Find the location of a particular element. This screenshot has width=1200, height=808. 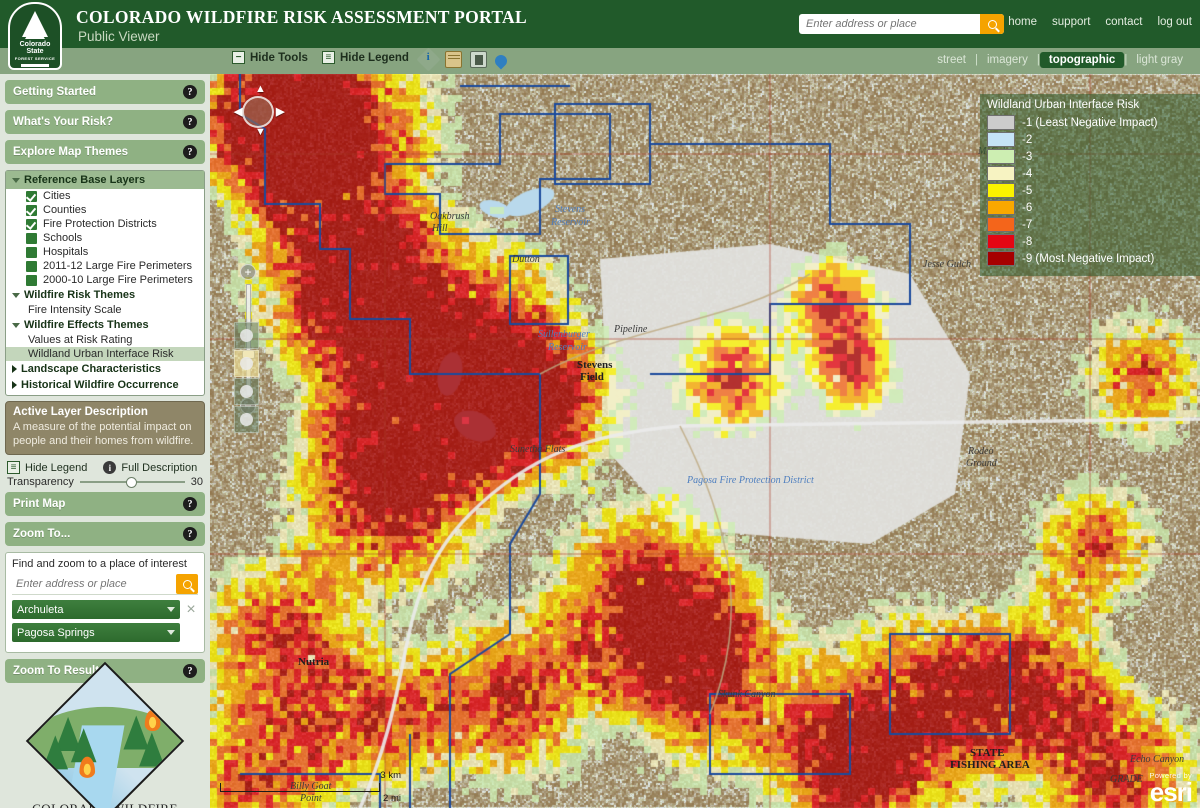

layer-row-fire-perimeters-2011-12: 2011-12 Large Fire Perimeters is located at coordinates (105, 266).